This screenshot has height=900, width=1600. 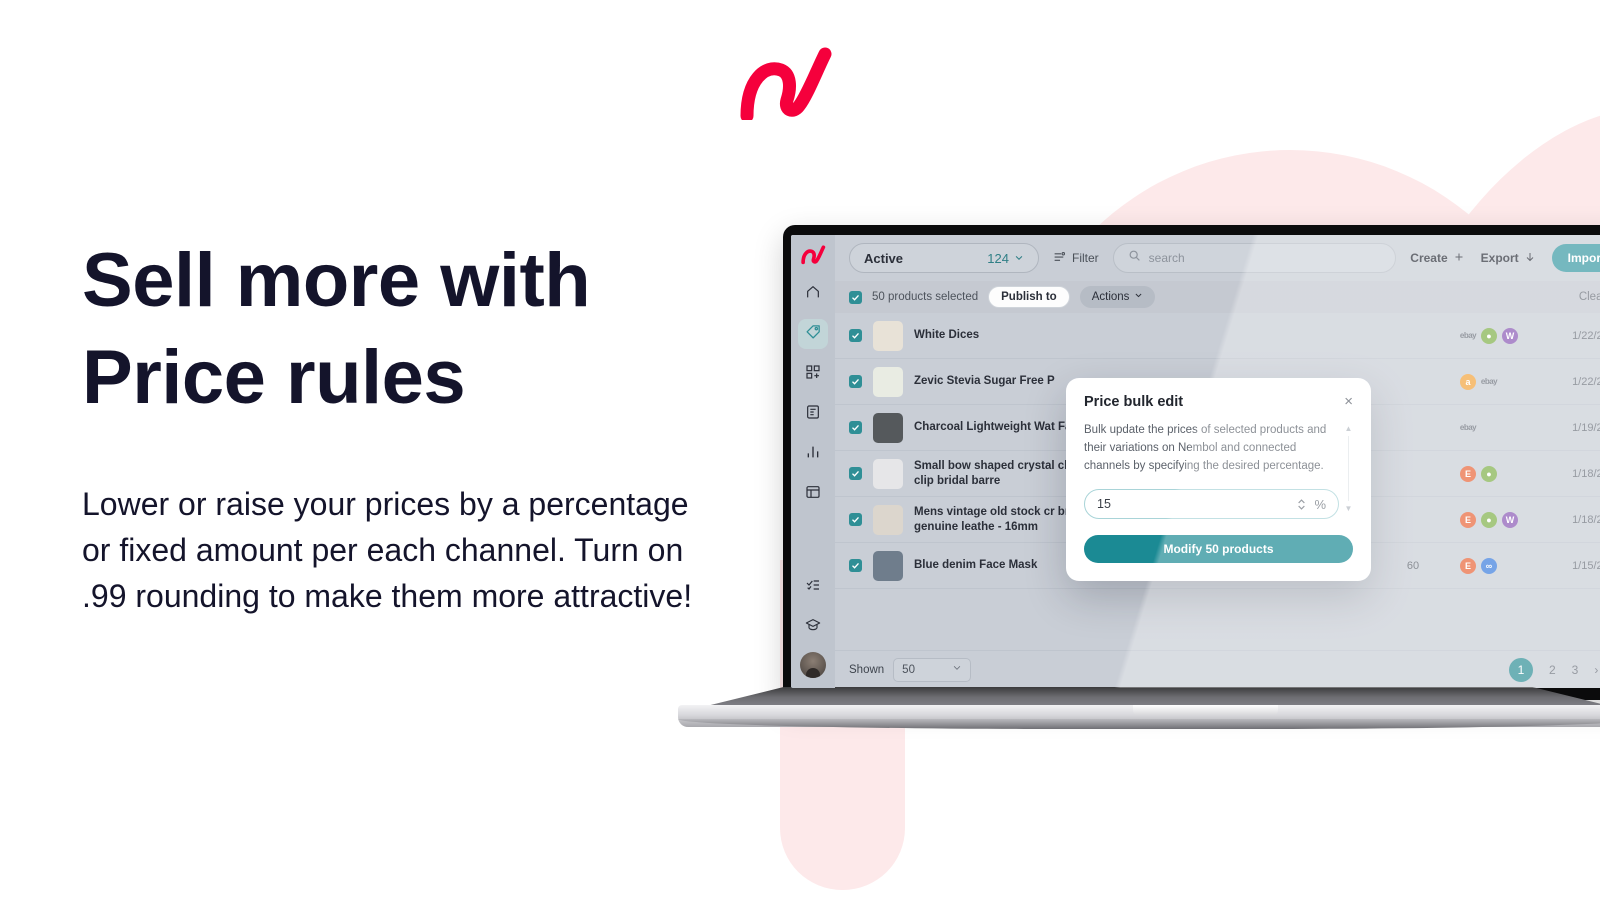 What do you see at coordinates (925, 297) in the screenshot?
I see `selected-count-label: 50 products selected` at bounding box center [925, 297].